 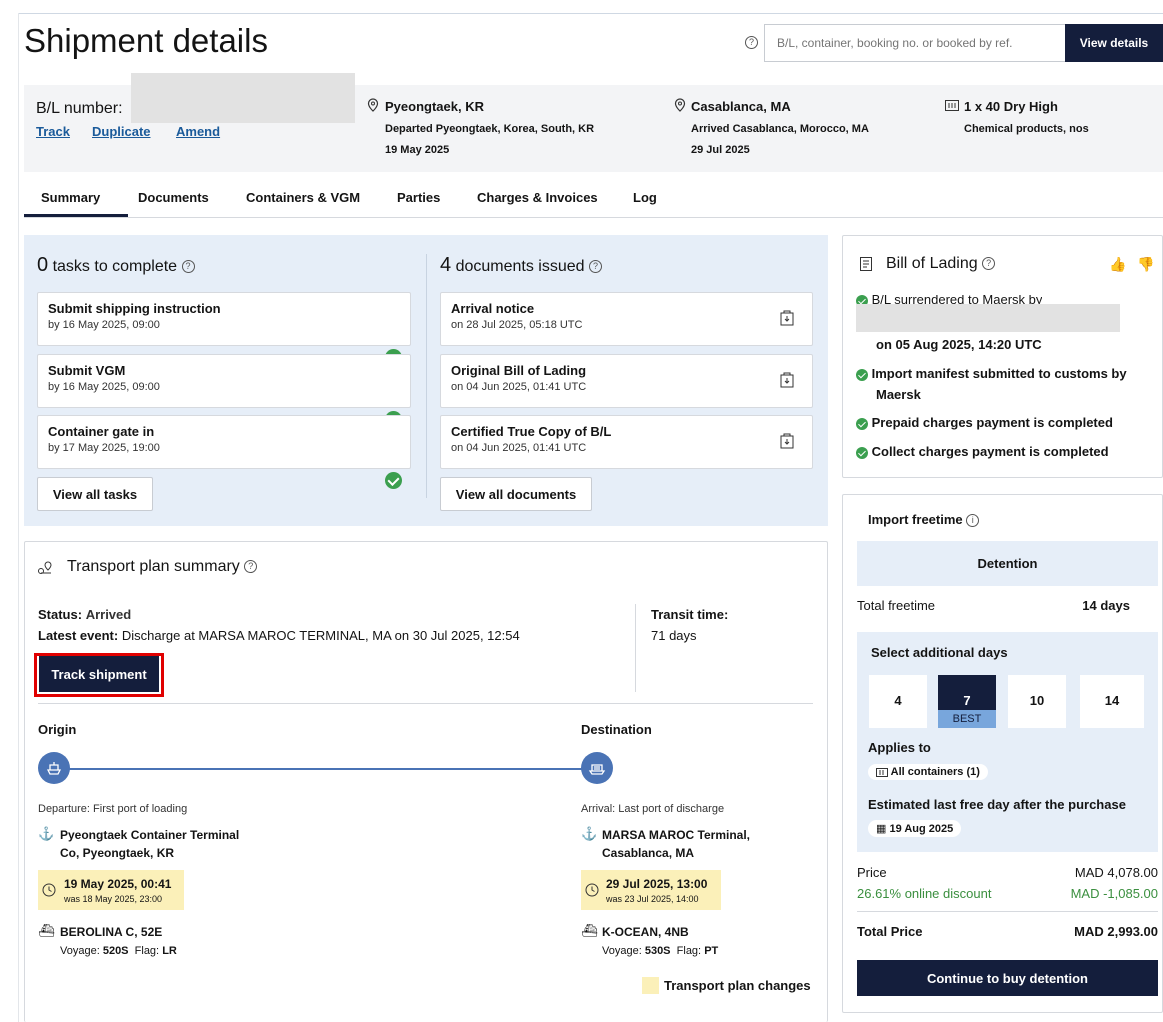 I want to click on view-details-button: View details, so click(x=1114, y=43).